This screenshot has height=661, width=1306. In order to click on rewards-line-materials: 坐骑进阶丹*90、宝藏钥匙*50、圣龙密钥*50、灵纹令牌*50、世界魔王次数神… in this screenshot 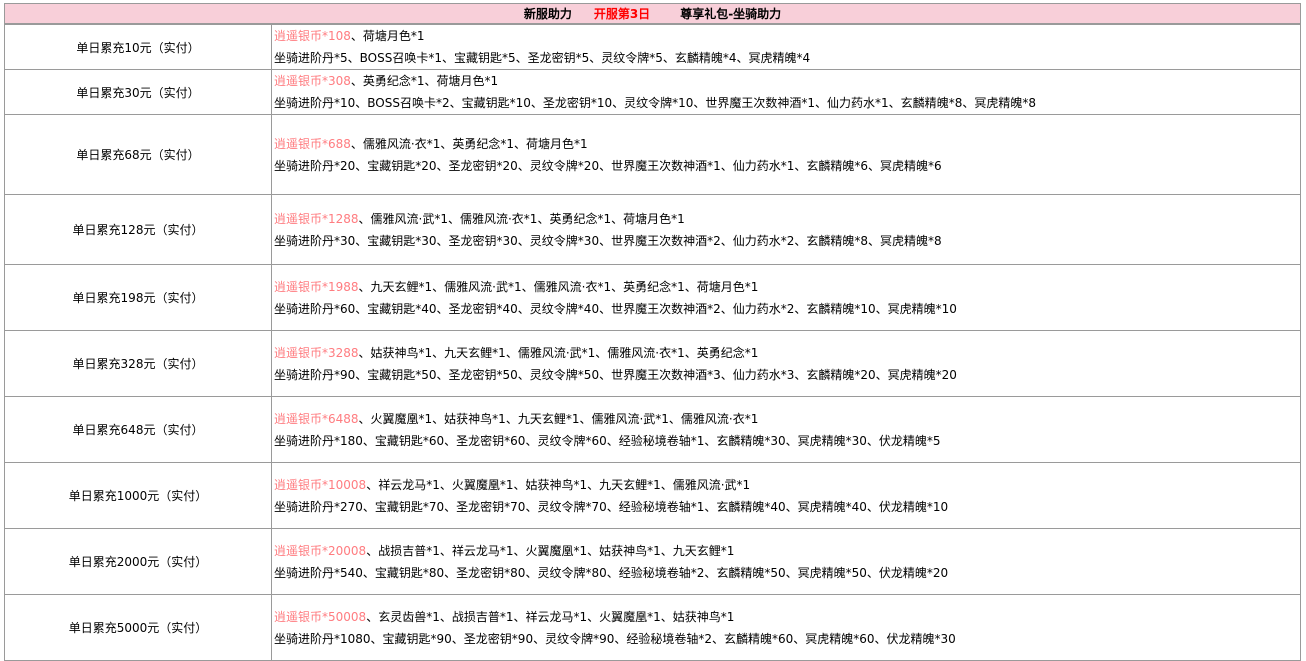, I will do `click(615, 374)`.